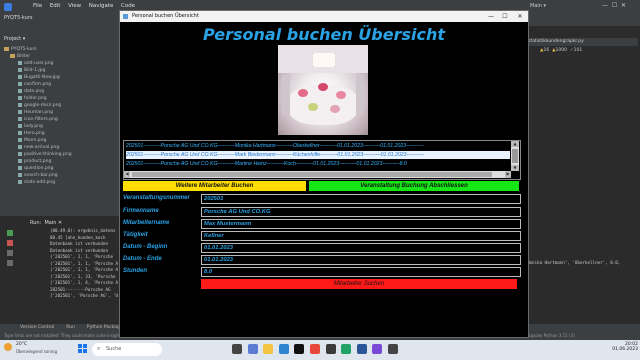 The height and width of the screenshot is (360, 640). I want to click on tree-file: lady.png, so click(68, 126).